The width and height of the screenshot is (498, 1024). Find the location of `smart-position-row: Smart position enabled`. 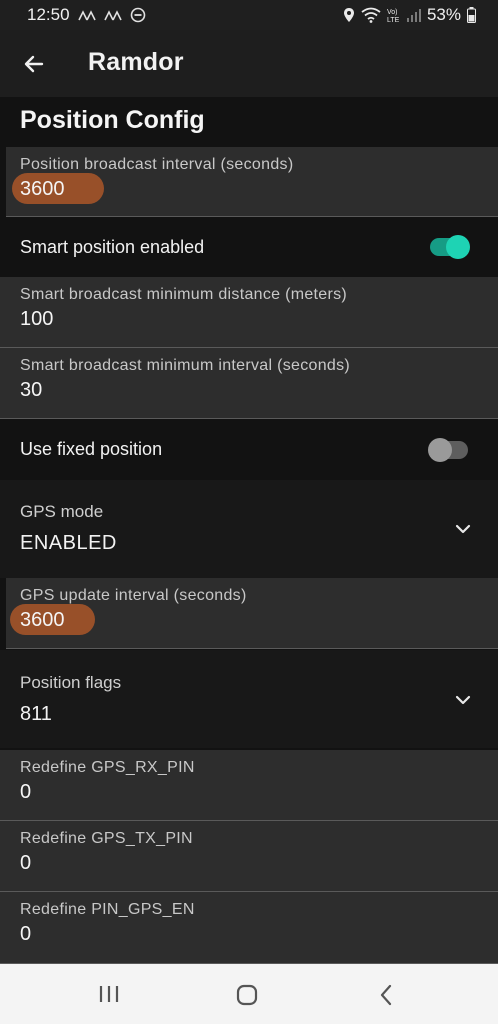

smart-position-row: Smart position enabled is located at coordinates (249, 247).